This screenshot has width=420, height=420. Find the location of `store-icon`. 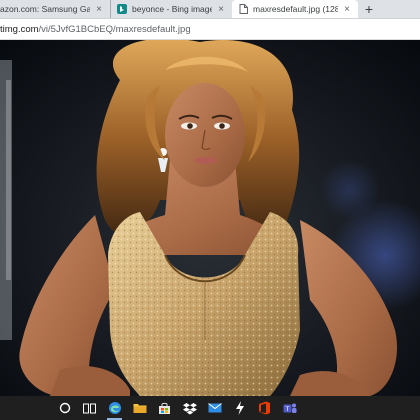

store-icon is located at coordinates (164, 408).